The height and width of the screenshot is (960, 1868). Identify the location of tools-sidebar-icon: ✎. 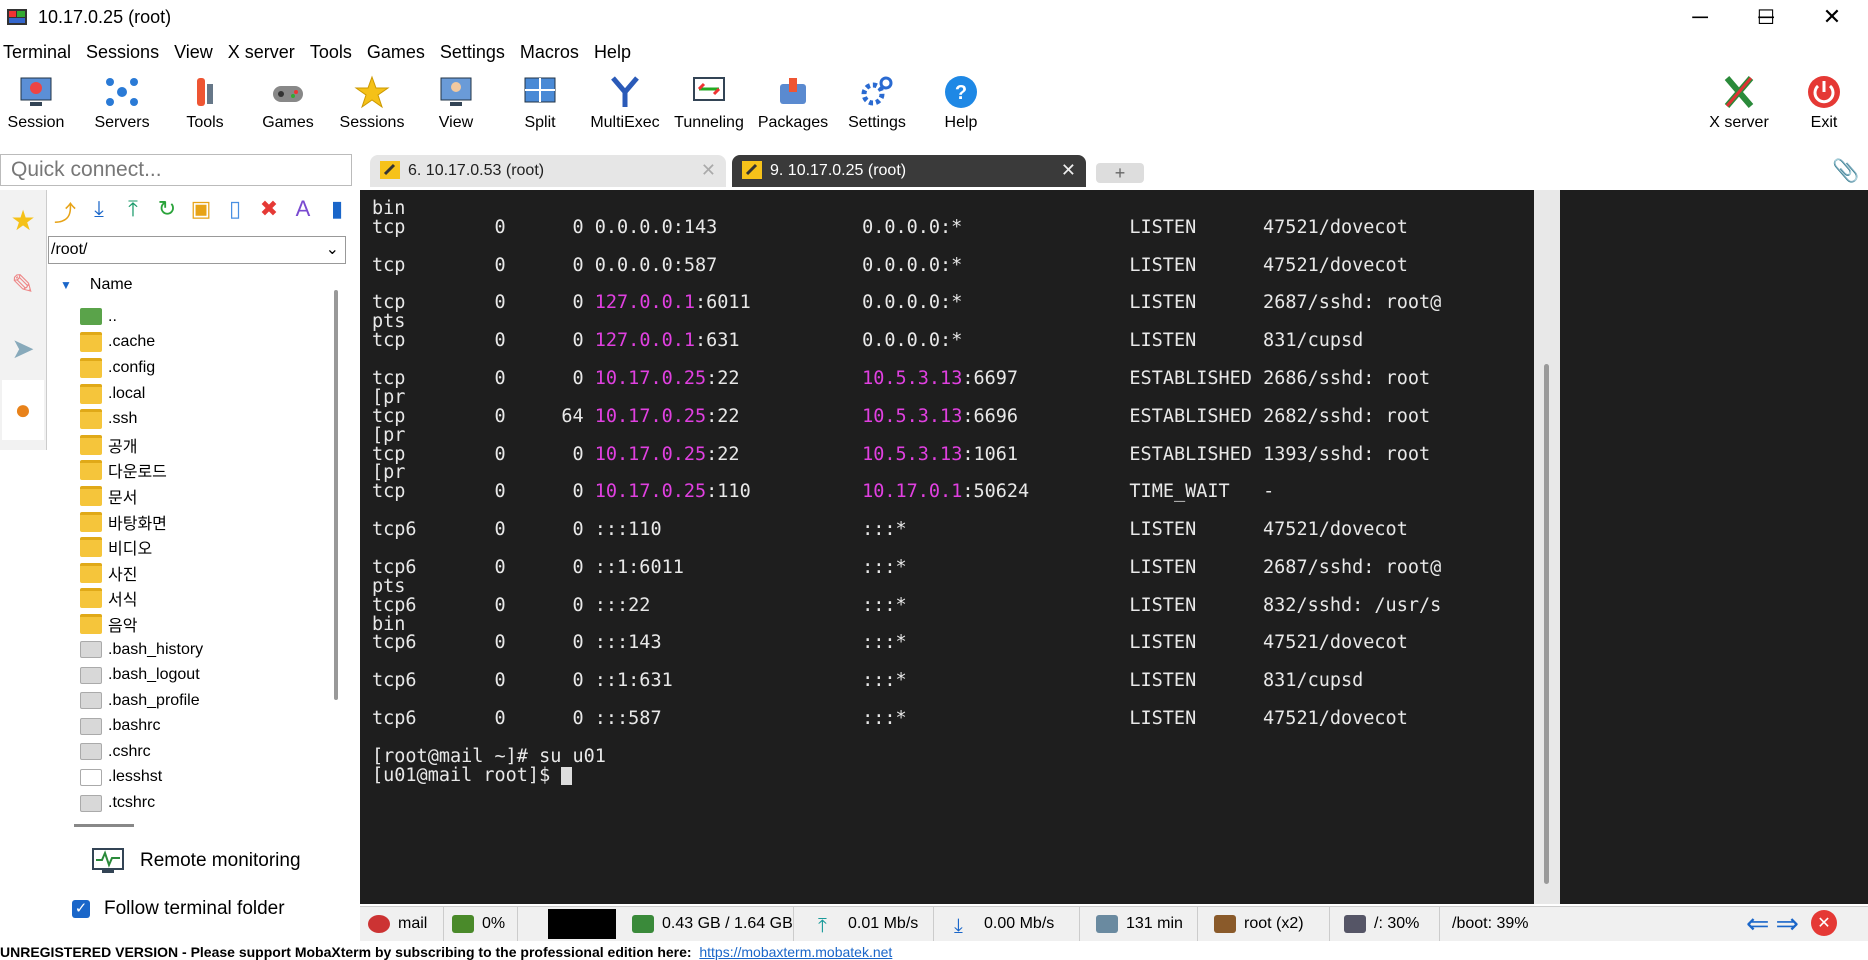
(23, 284).